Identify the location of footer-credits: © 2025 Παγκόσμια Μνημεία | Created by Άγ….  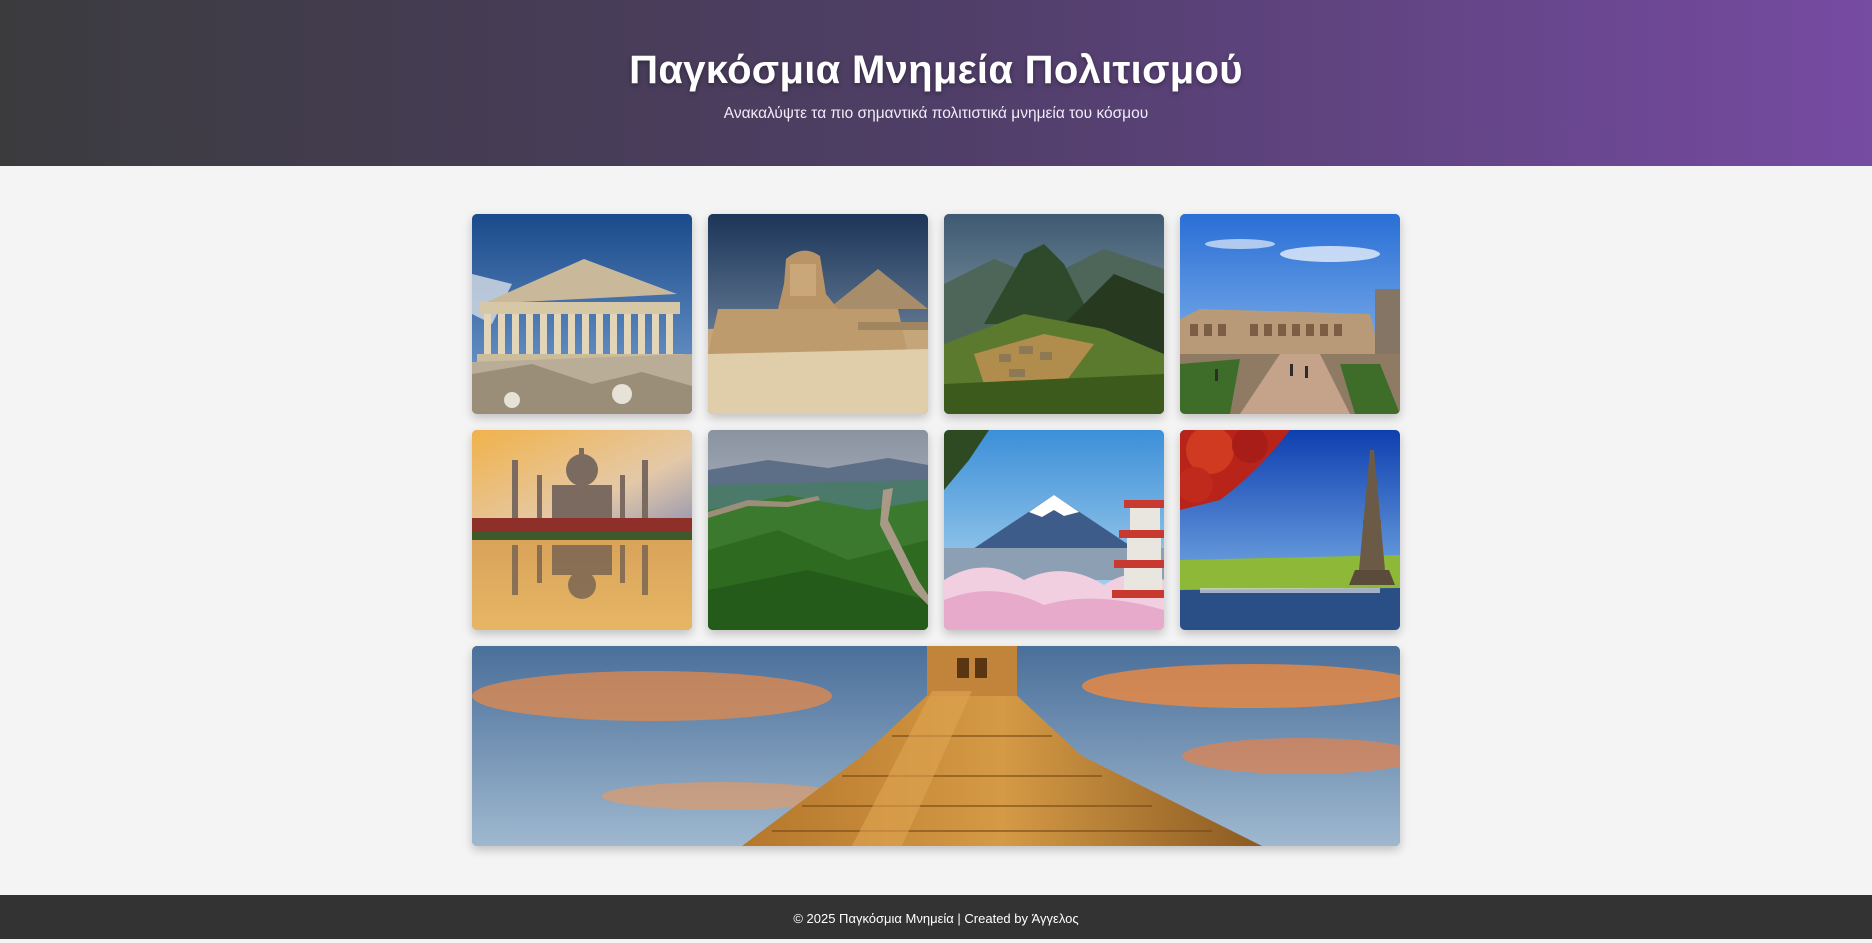
(936, 918).